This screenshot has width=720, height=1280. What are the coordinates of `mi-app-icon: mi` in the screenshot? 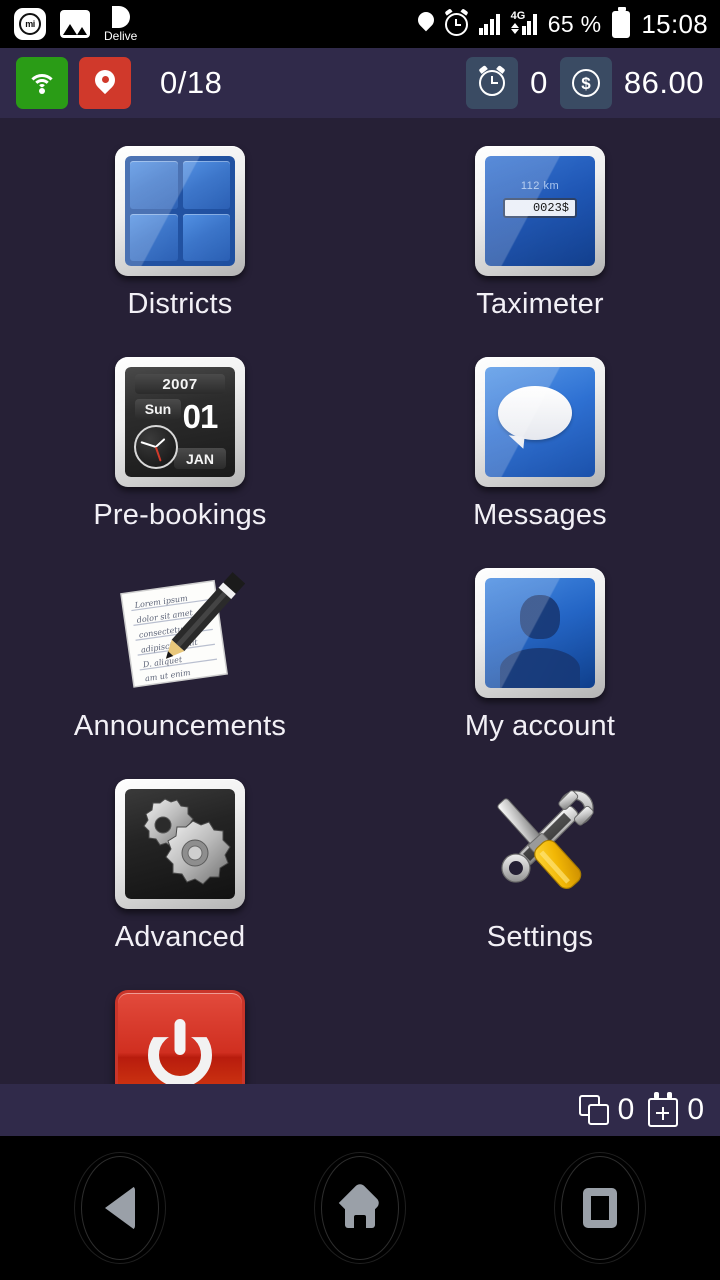 It's located at (30, 24).